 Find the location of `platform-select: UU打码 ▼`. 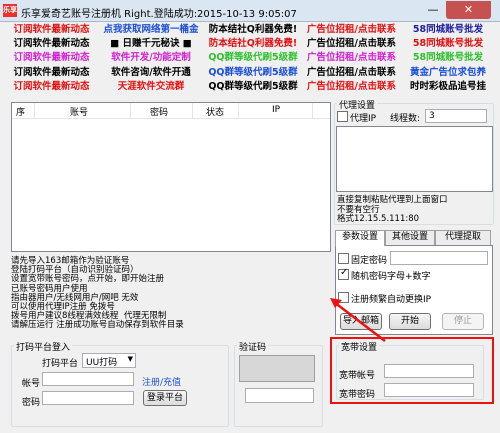

platform-select: UU打码 ▼ is located at coordinates (109, 360).